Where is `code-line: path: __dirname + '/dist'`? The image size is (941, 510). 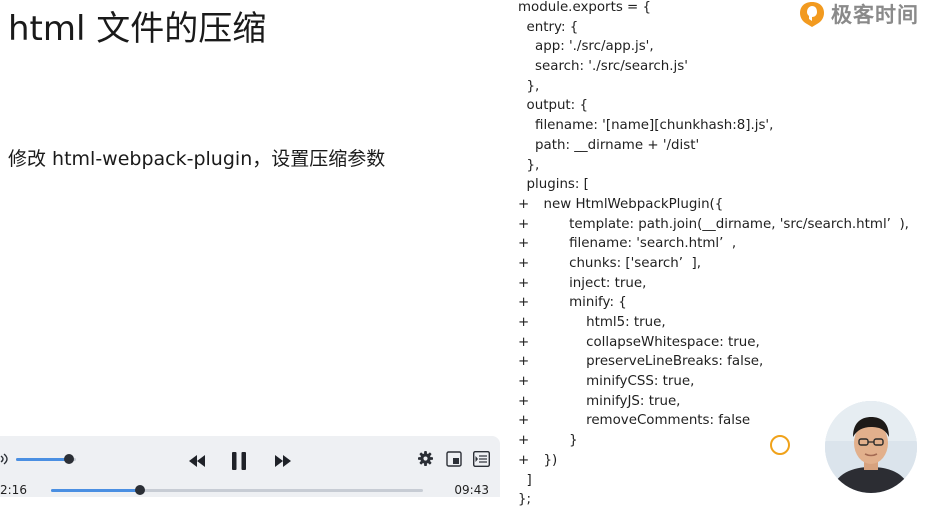 code-line: path: __dirname + '/dist' is located at coordinates (713, 146).